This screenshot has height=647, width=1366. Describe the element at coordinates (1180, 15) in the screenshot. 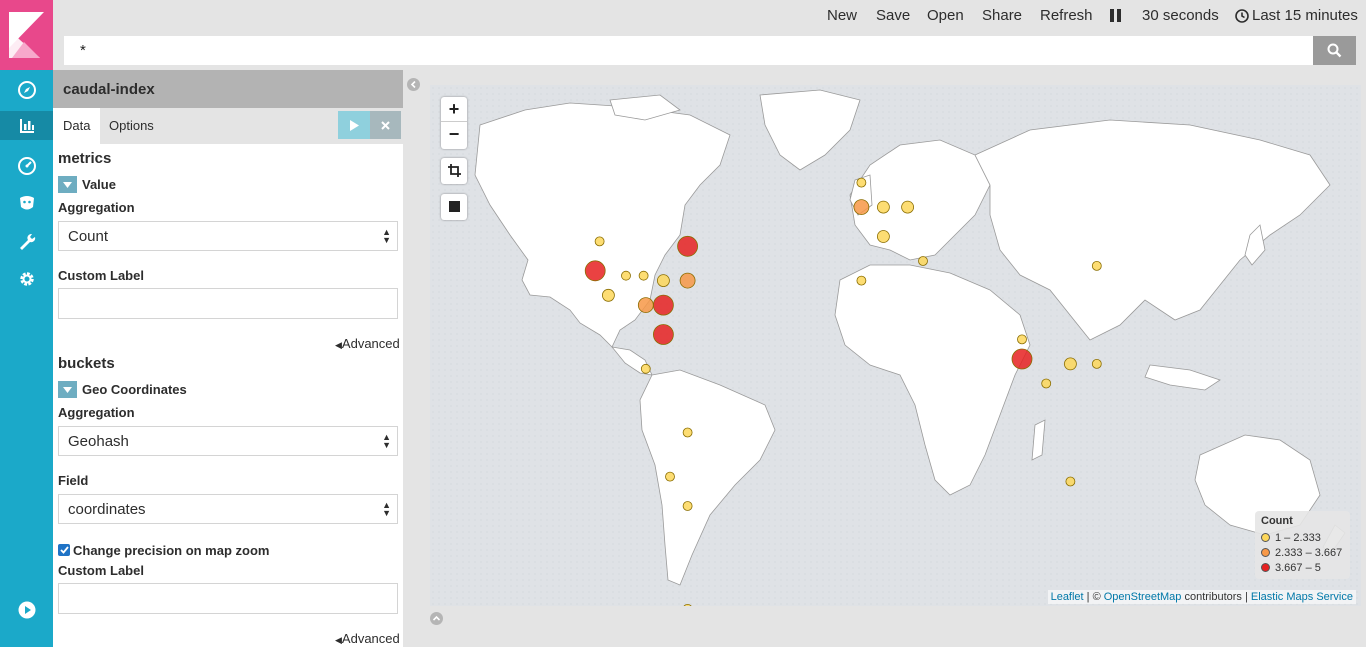

I see `refresh-interval-button: 30 seconds` at that location.